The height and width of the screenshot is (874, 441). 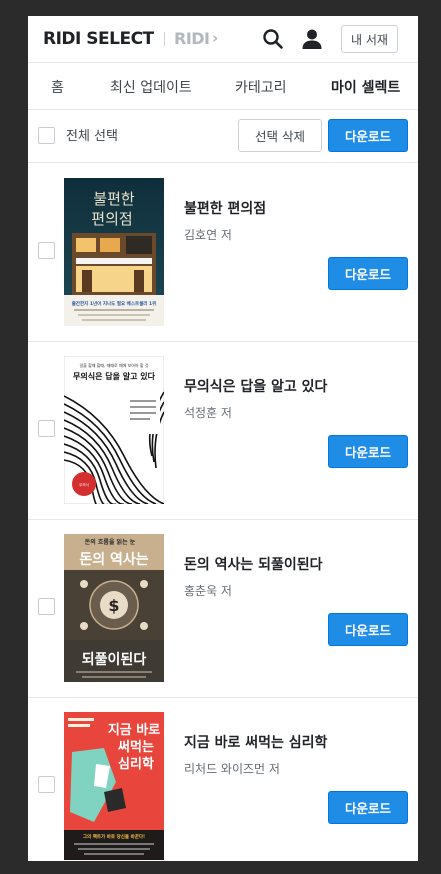 I want to click on my-library-button: 내 서재, so click(x=369, y=39).